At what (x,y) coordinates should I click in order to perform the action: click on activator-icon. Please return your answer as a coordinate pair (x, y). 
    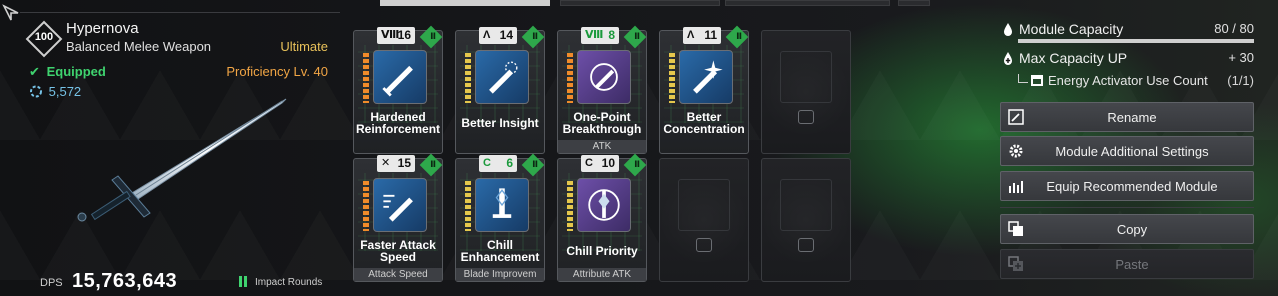
    Looking at the image, I should click on (1037, 80).